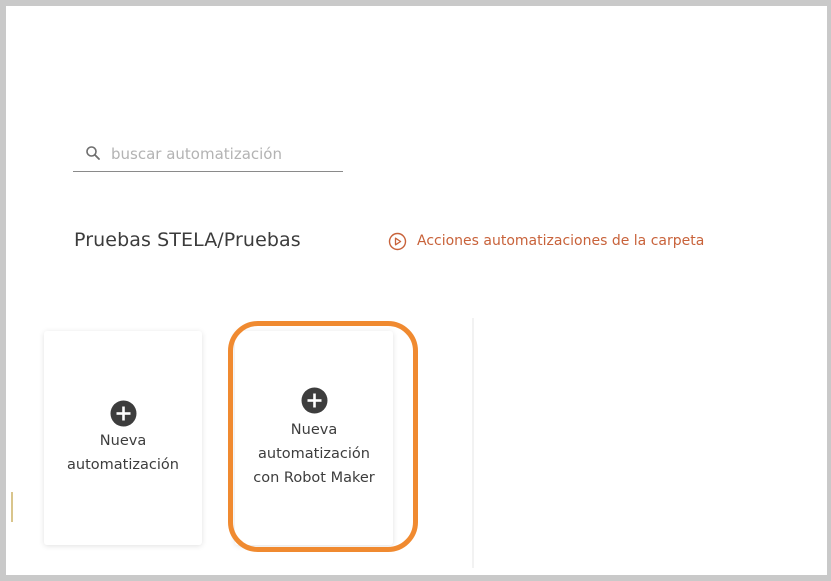 The image size is (831, 581). I want to click on folder-title: Pruebas STELA/Pruebas, so click(187, 240).